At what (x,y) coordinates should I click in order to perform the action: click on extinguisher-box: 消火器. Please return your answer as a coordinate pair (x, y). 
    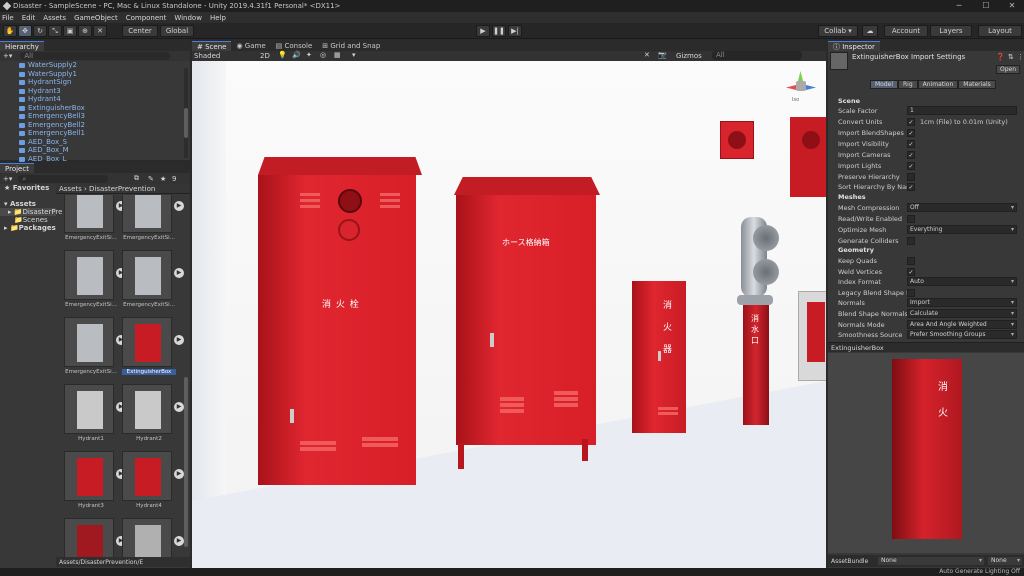
    Looking at the image, I should click on (659, 357).